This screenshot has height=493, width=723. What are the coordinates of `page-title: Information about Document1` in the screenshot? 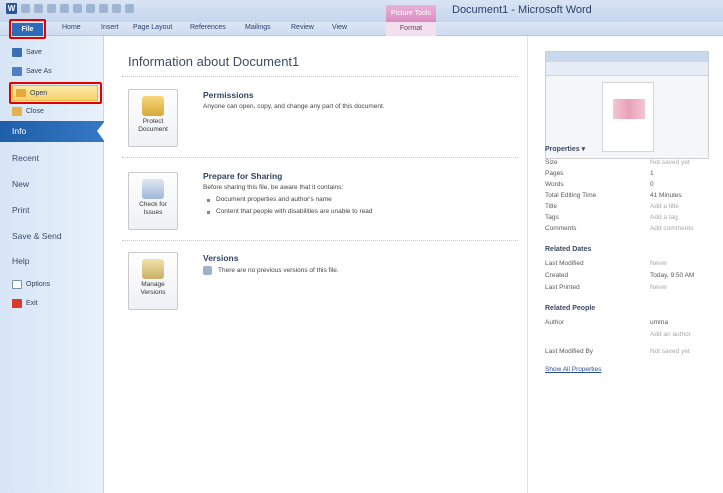 It's located at (214, 61).